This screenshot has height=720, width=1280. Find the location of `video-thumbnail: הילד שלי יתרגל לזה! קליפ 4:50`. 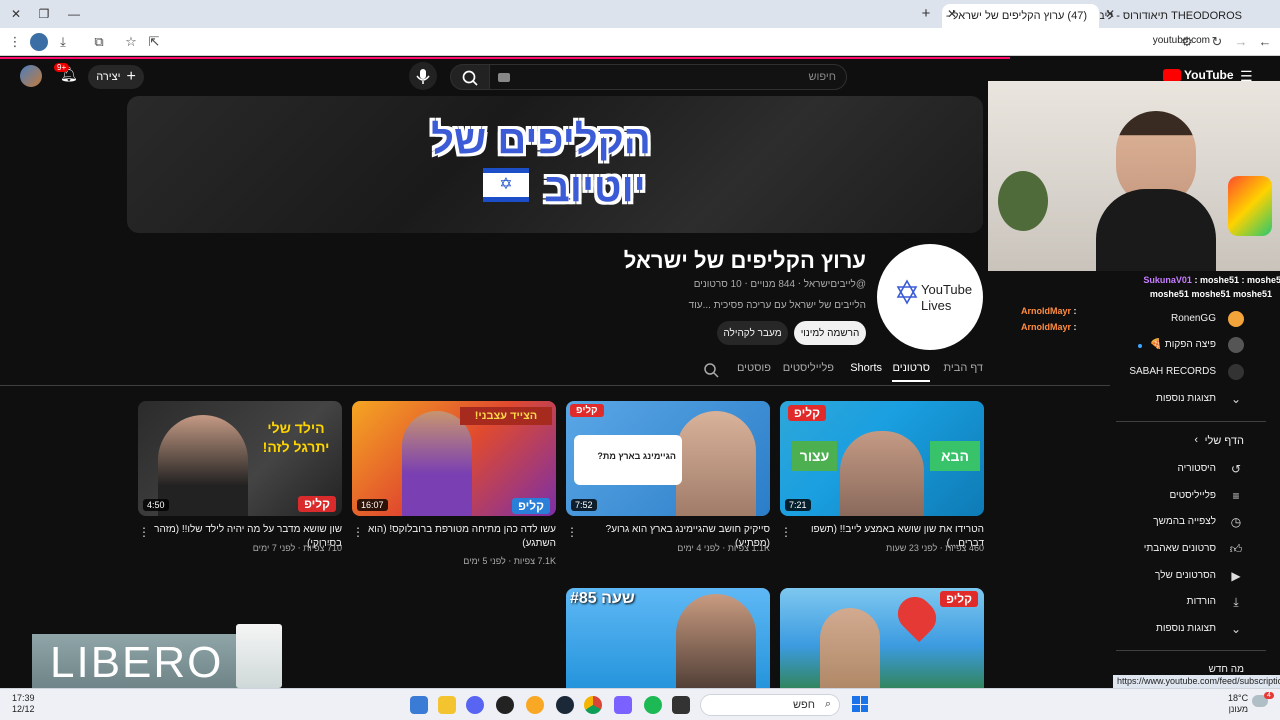

video-thumbnail: הילד שלי יתרגל לזה! קליפ 4:50 is located at coordinates (240, 458).